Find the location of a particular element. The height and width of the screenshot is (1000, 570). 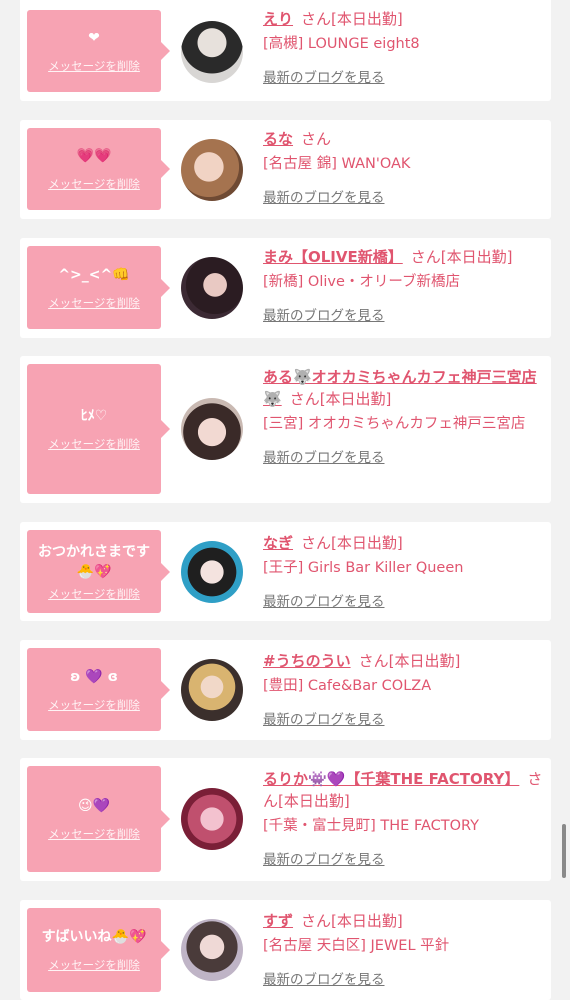

shop-name: [名古屋 天白区] JEWEL 平針 is located at coordinates (356, 946).